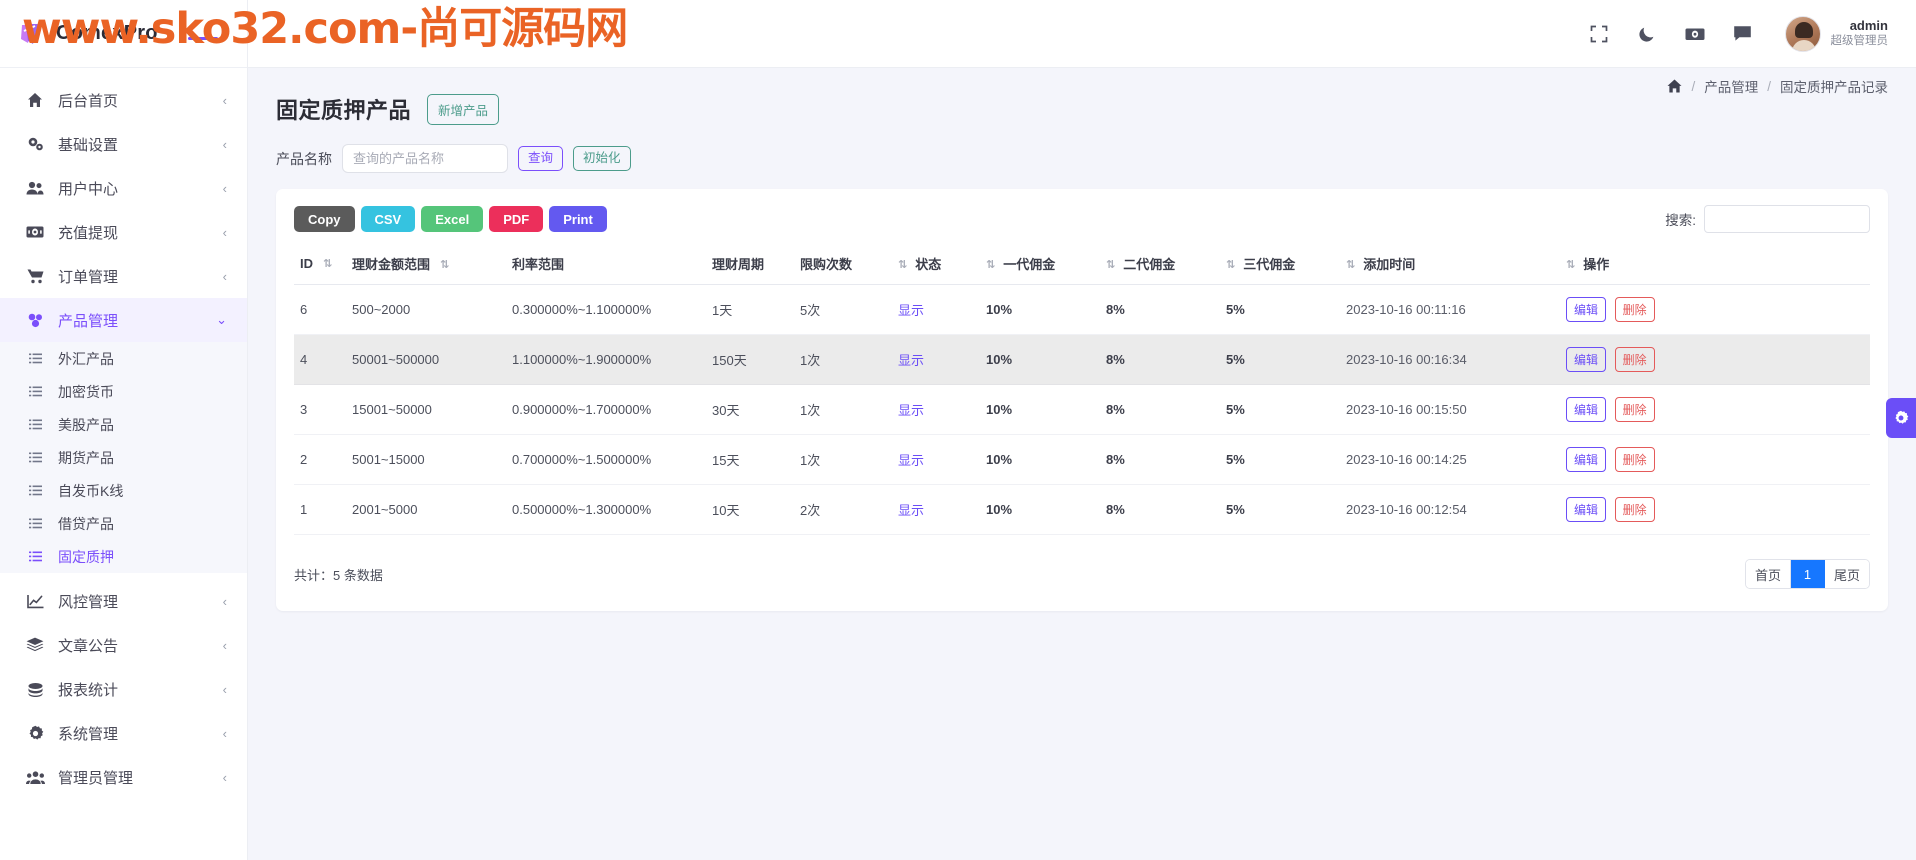 The width and height of the screenshot is (1916, 860). Describe the element at coordinates (1280, 266) in the screenshot. I see `th-commission-3: ⇅ 三代佣金` at that location.